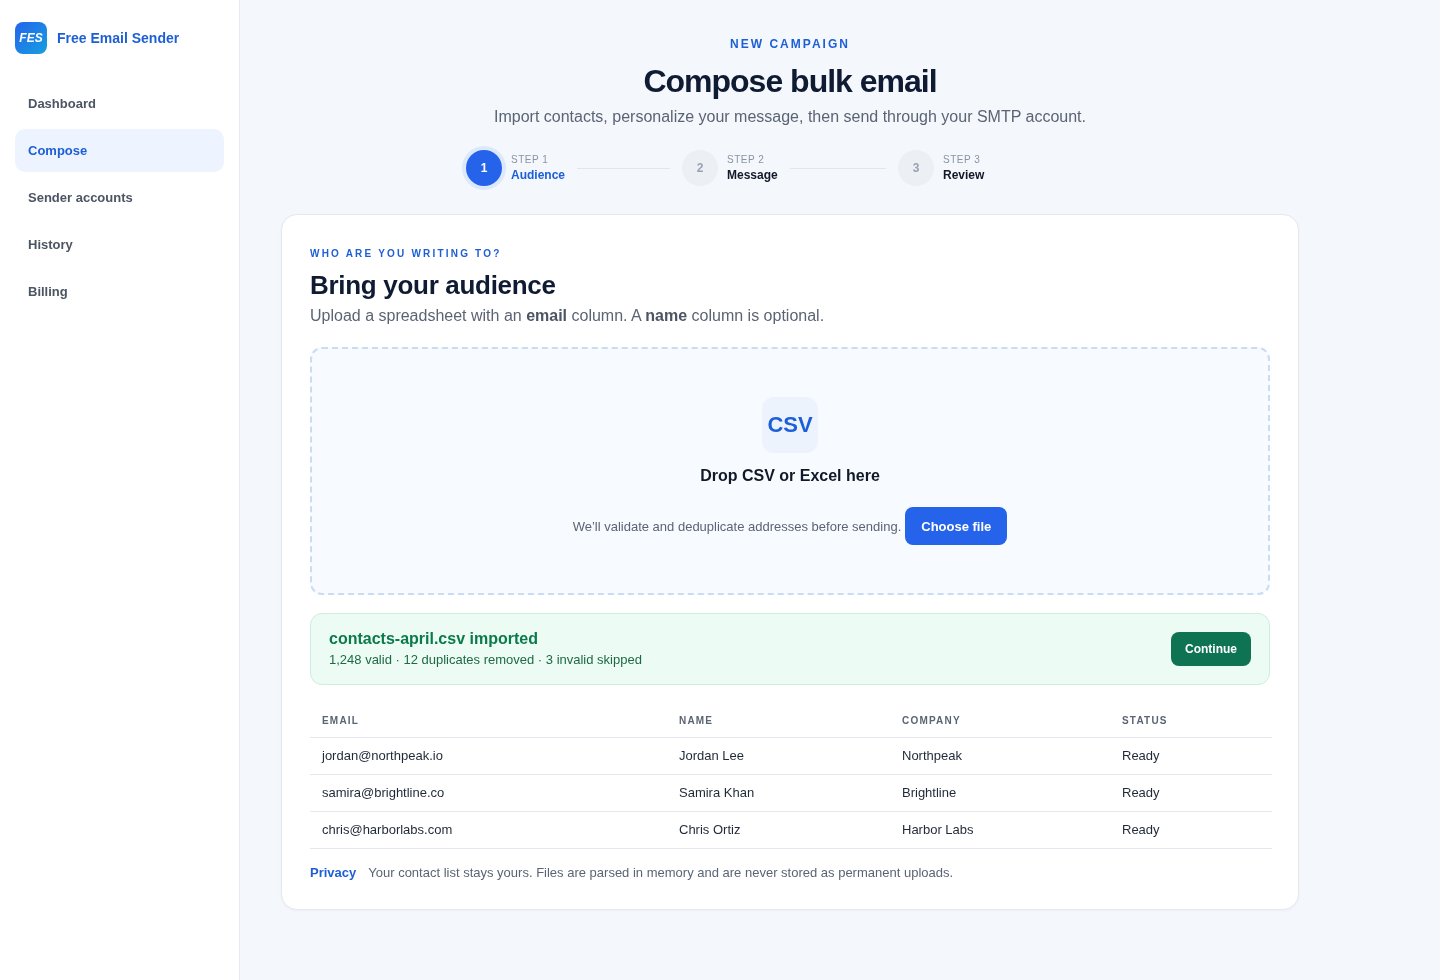 The height and width of the screenshot is (980, 1440). Describe the element at coordinates (333, 872) in the screenshot. I see `privacy-link: Privacy` at that location.